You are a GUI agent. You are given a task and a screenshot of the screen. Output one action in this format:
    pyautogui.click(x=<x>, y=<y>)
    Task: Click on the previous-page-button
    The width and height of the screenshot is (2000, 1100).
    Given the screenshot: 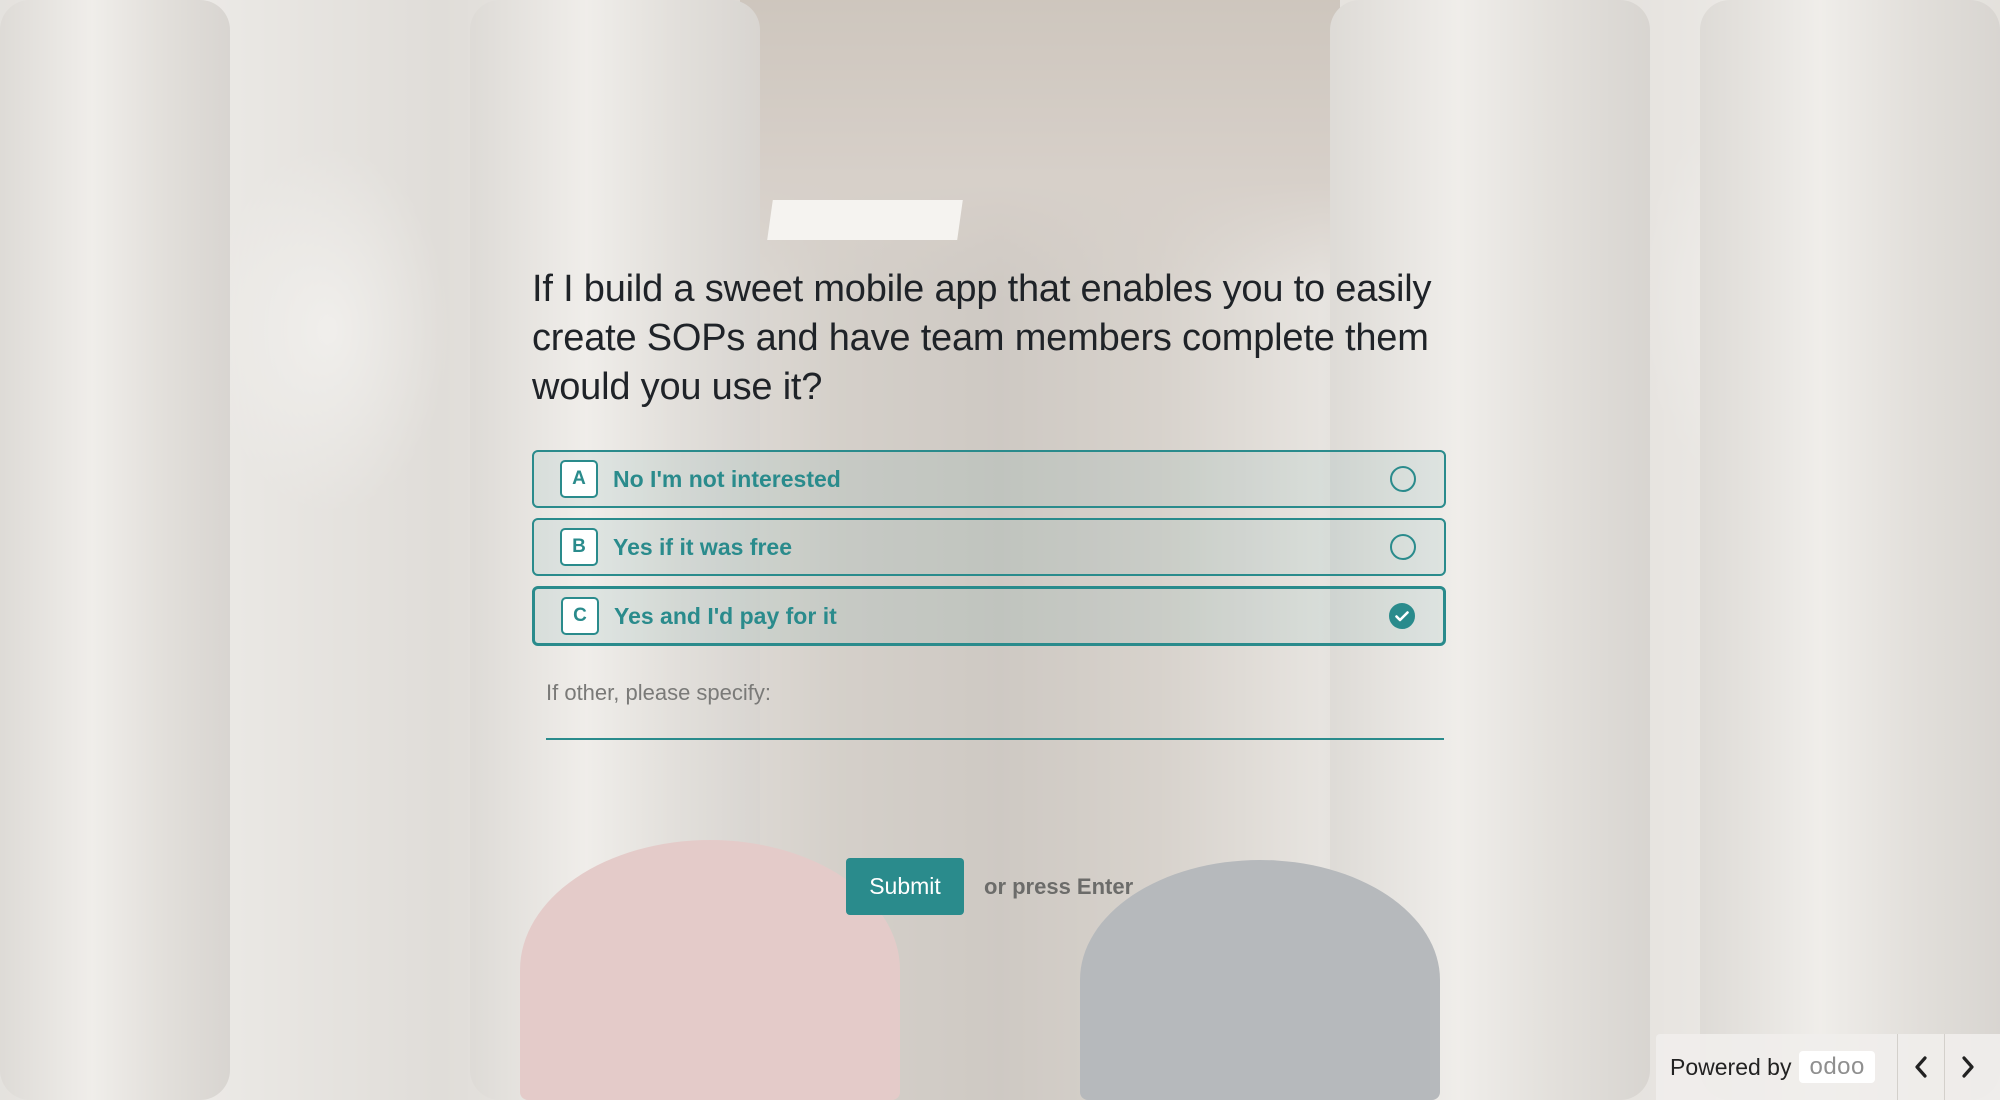 What is the action you would take?
    pyautogui.click(x=1921, y=1067)
    